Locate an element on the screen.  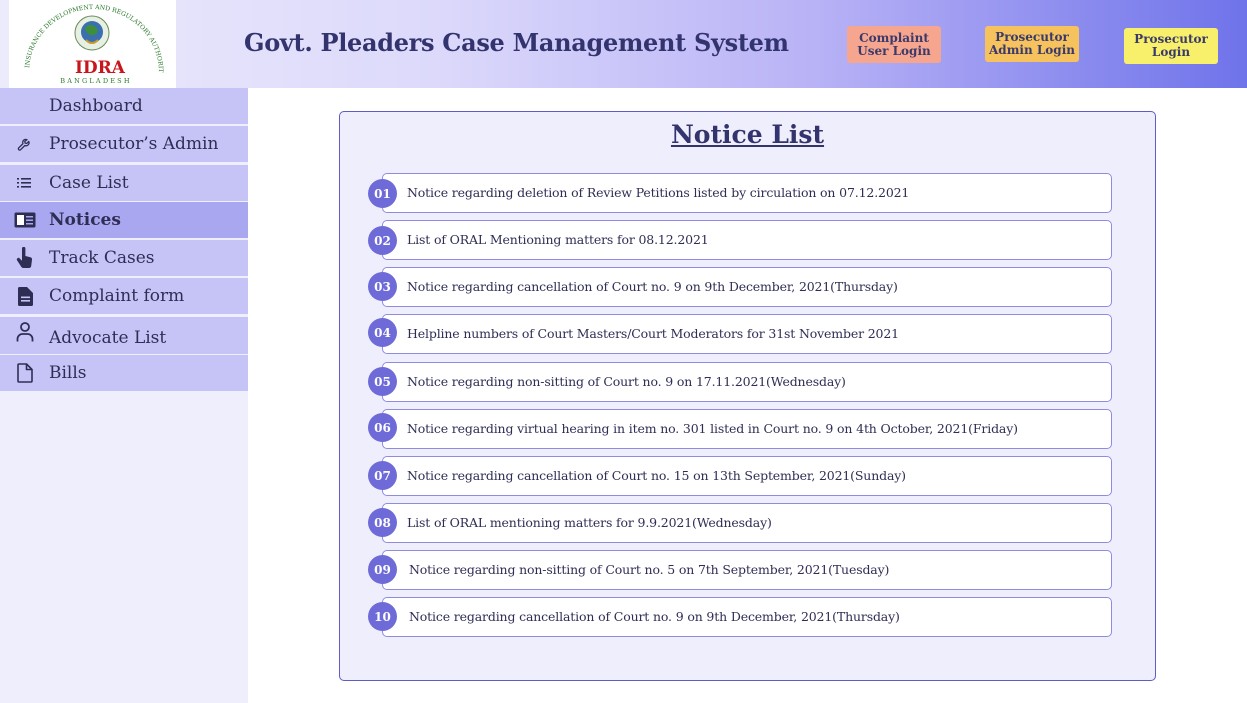
sidebar-item-label: Advocate List is located at coordinates (108, 338).